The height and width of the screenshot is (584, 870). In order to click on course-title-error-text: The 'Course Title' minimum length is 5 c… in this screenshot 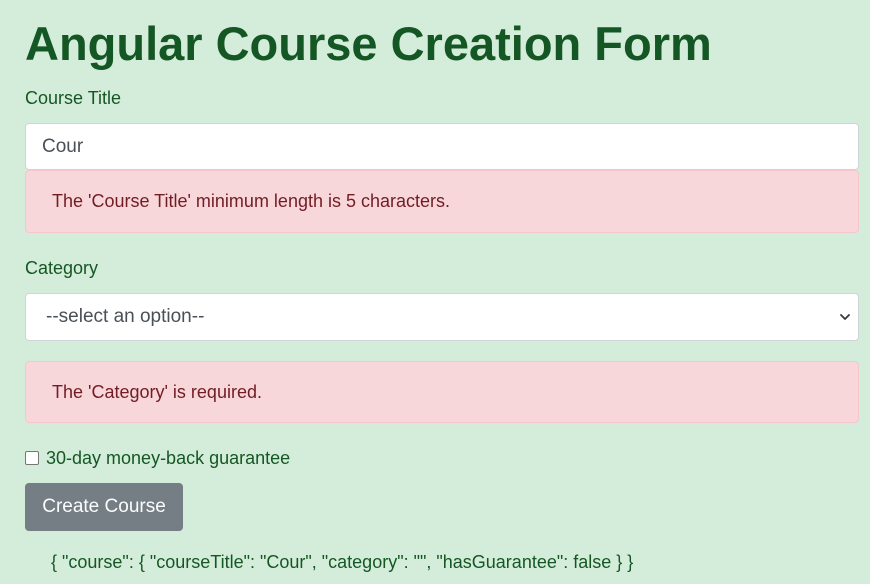, I will do `click(251, 201)`.